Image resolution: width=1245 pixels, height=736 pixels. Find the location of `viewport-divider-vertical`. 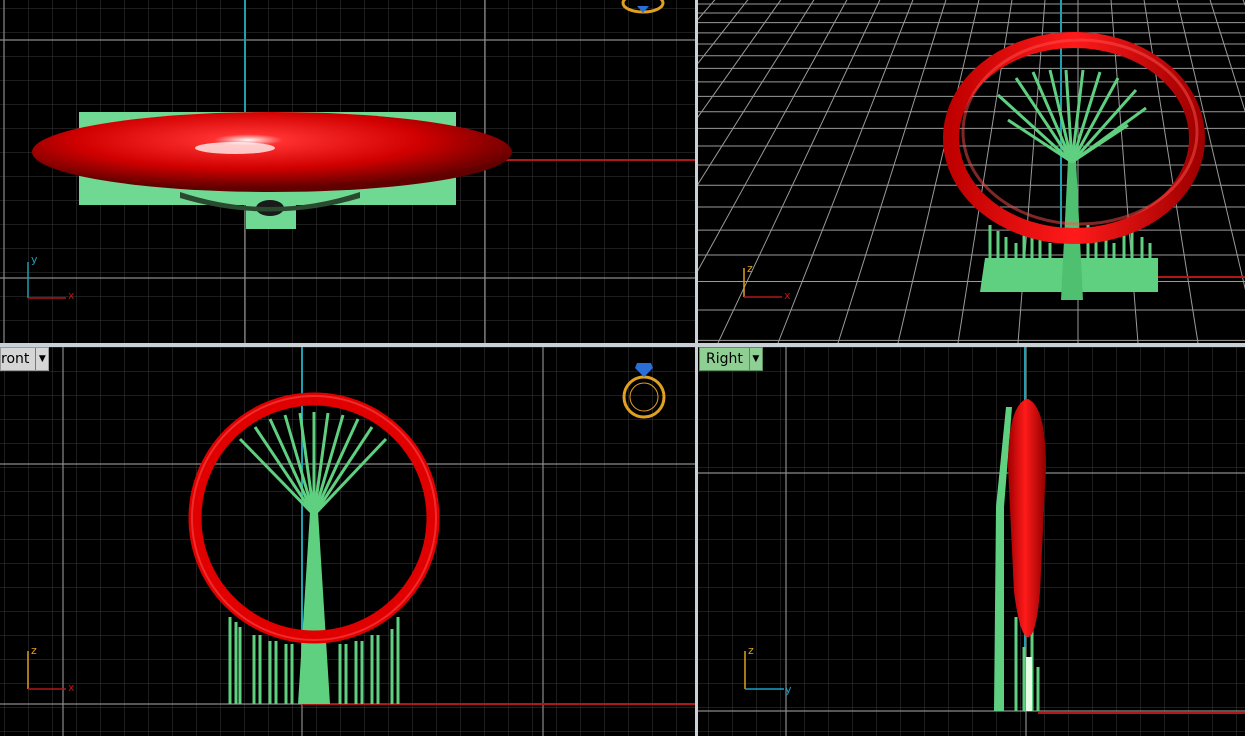

viewport-divider-vertical is located at coordinates (696, 368).